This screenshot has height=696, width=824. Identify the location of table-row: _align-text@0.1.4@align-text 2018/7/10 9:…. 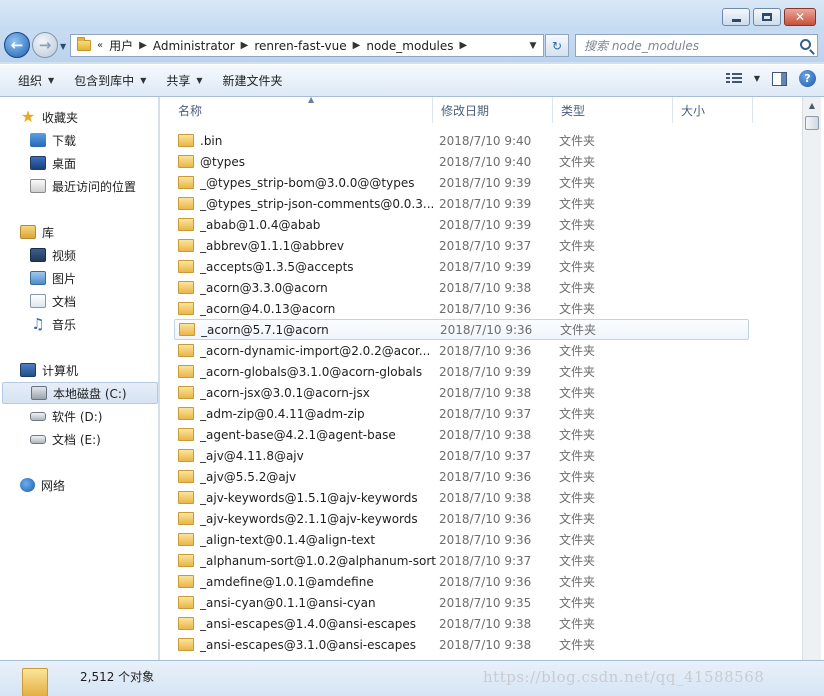
(461, 539).